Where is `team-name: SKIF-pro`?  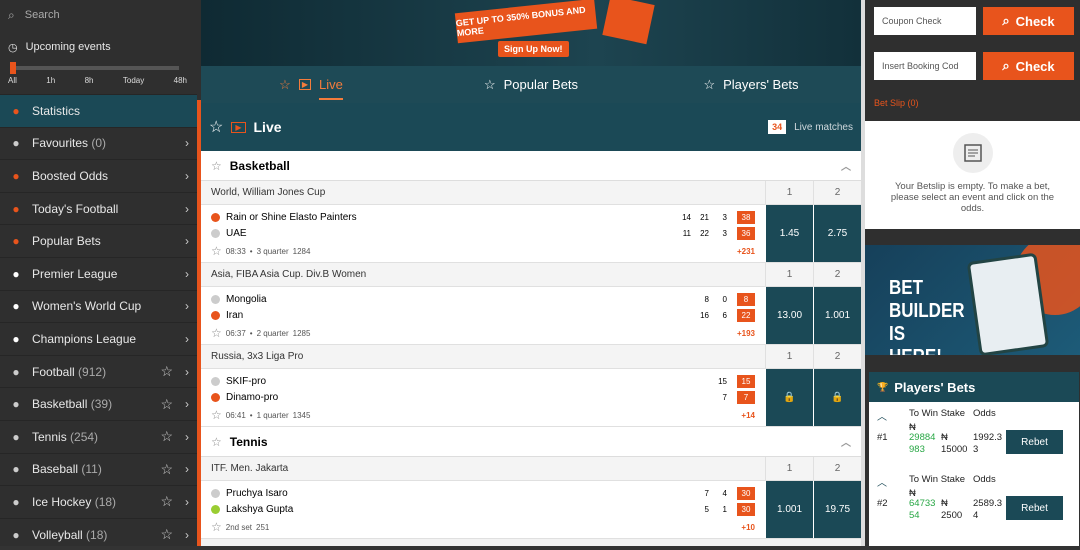 team-name: SKIF-pro is located at coordinates (246, 381).